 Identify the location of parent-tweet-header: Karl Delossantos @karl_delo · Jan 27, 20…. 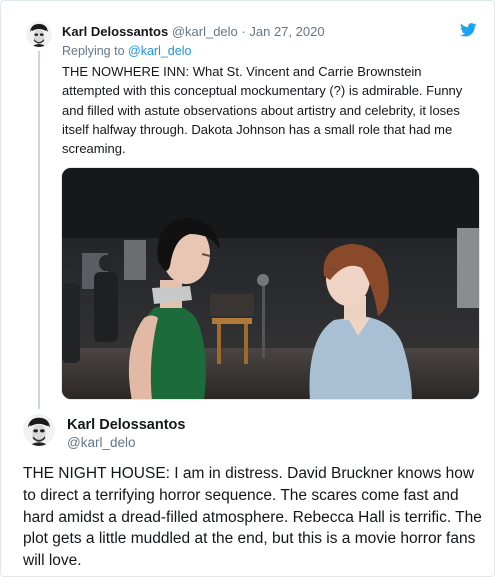
(193, 31).